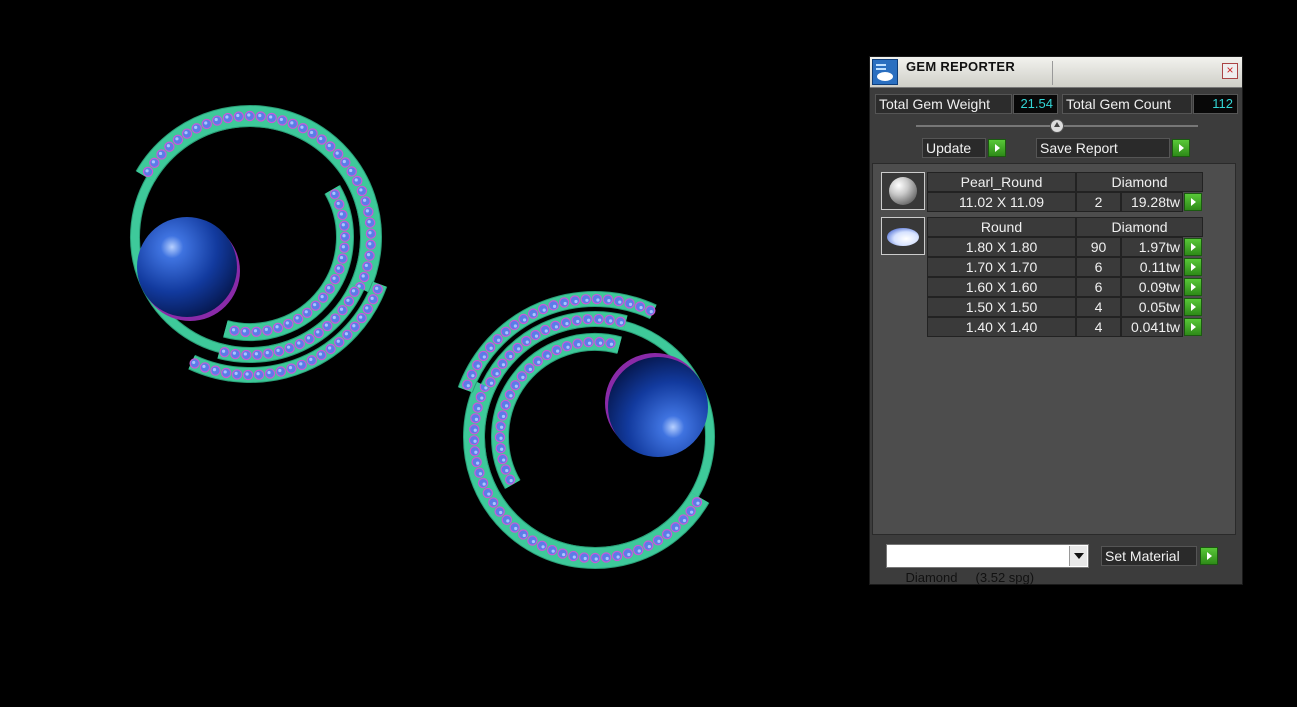  Describe the element at coordinates (943, 104) in the screenshot. I see `total-gem-weight-label: Total Gem Weight` at that location.